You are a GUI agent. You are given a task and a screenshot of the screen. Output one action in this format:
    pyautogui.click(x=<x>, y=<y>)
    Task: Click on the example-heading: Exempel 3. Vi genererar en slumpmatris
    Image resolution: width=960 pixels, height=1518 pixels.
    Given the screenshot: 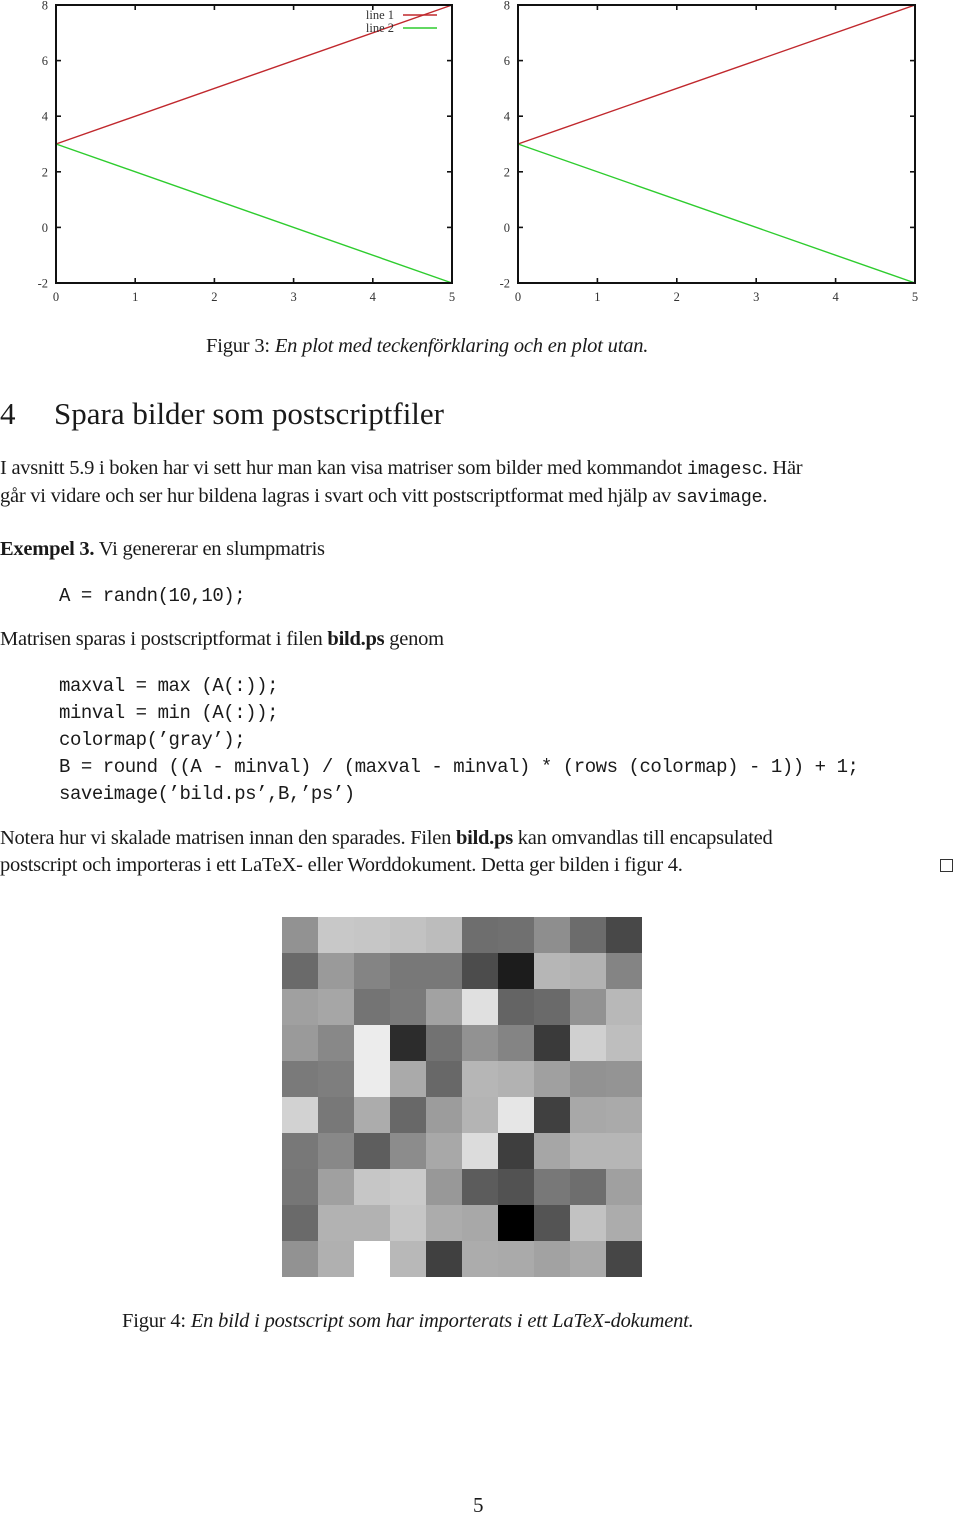 What is the action you would take?
    pyautogui.click(x=162, y=549)
    